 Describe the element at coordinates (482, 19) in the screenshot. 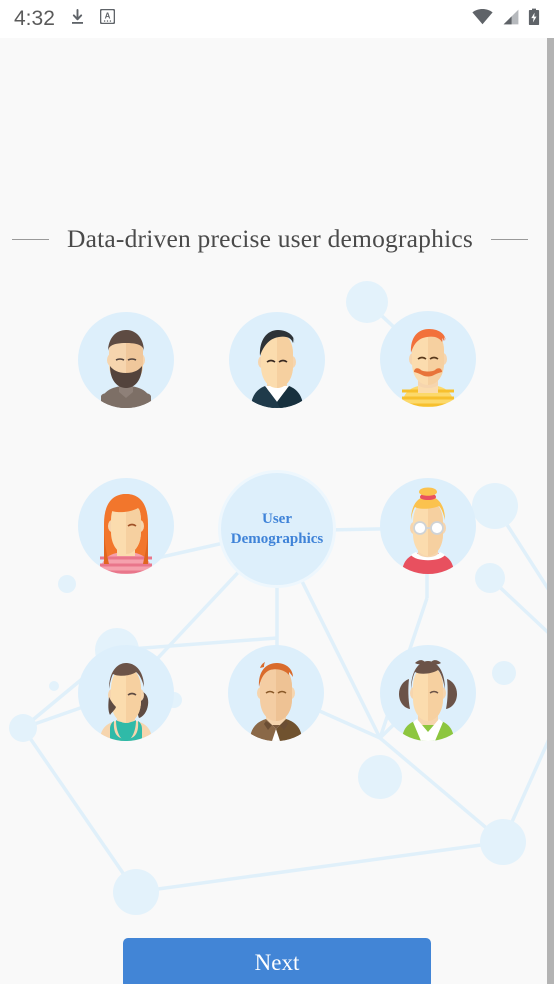

I see `wifi-icon` at that location.